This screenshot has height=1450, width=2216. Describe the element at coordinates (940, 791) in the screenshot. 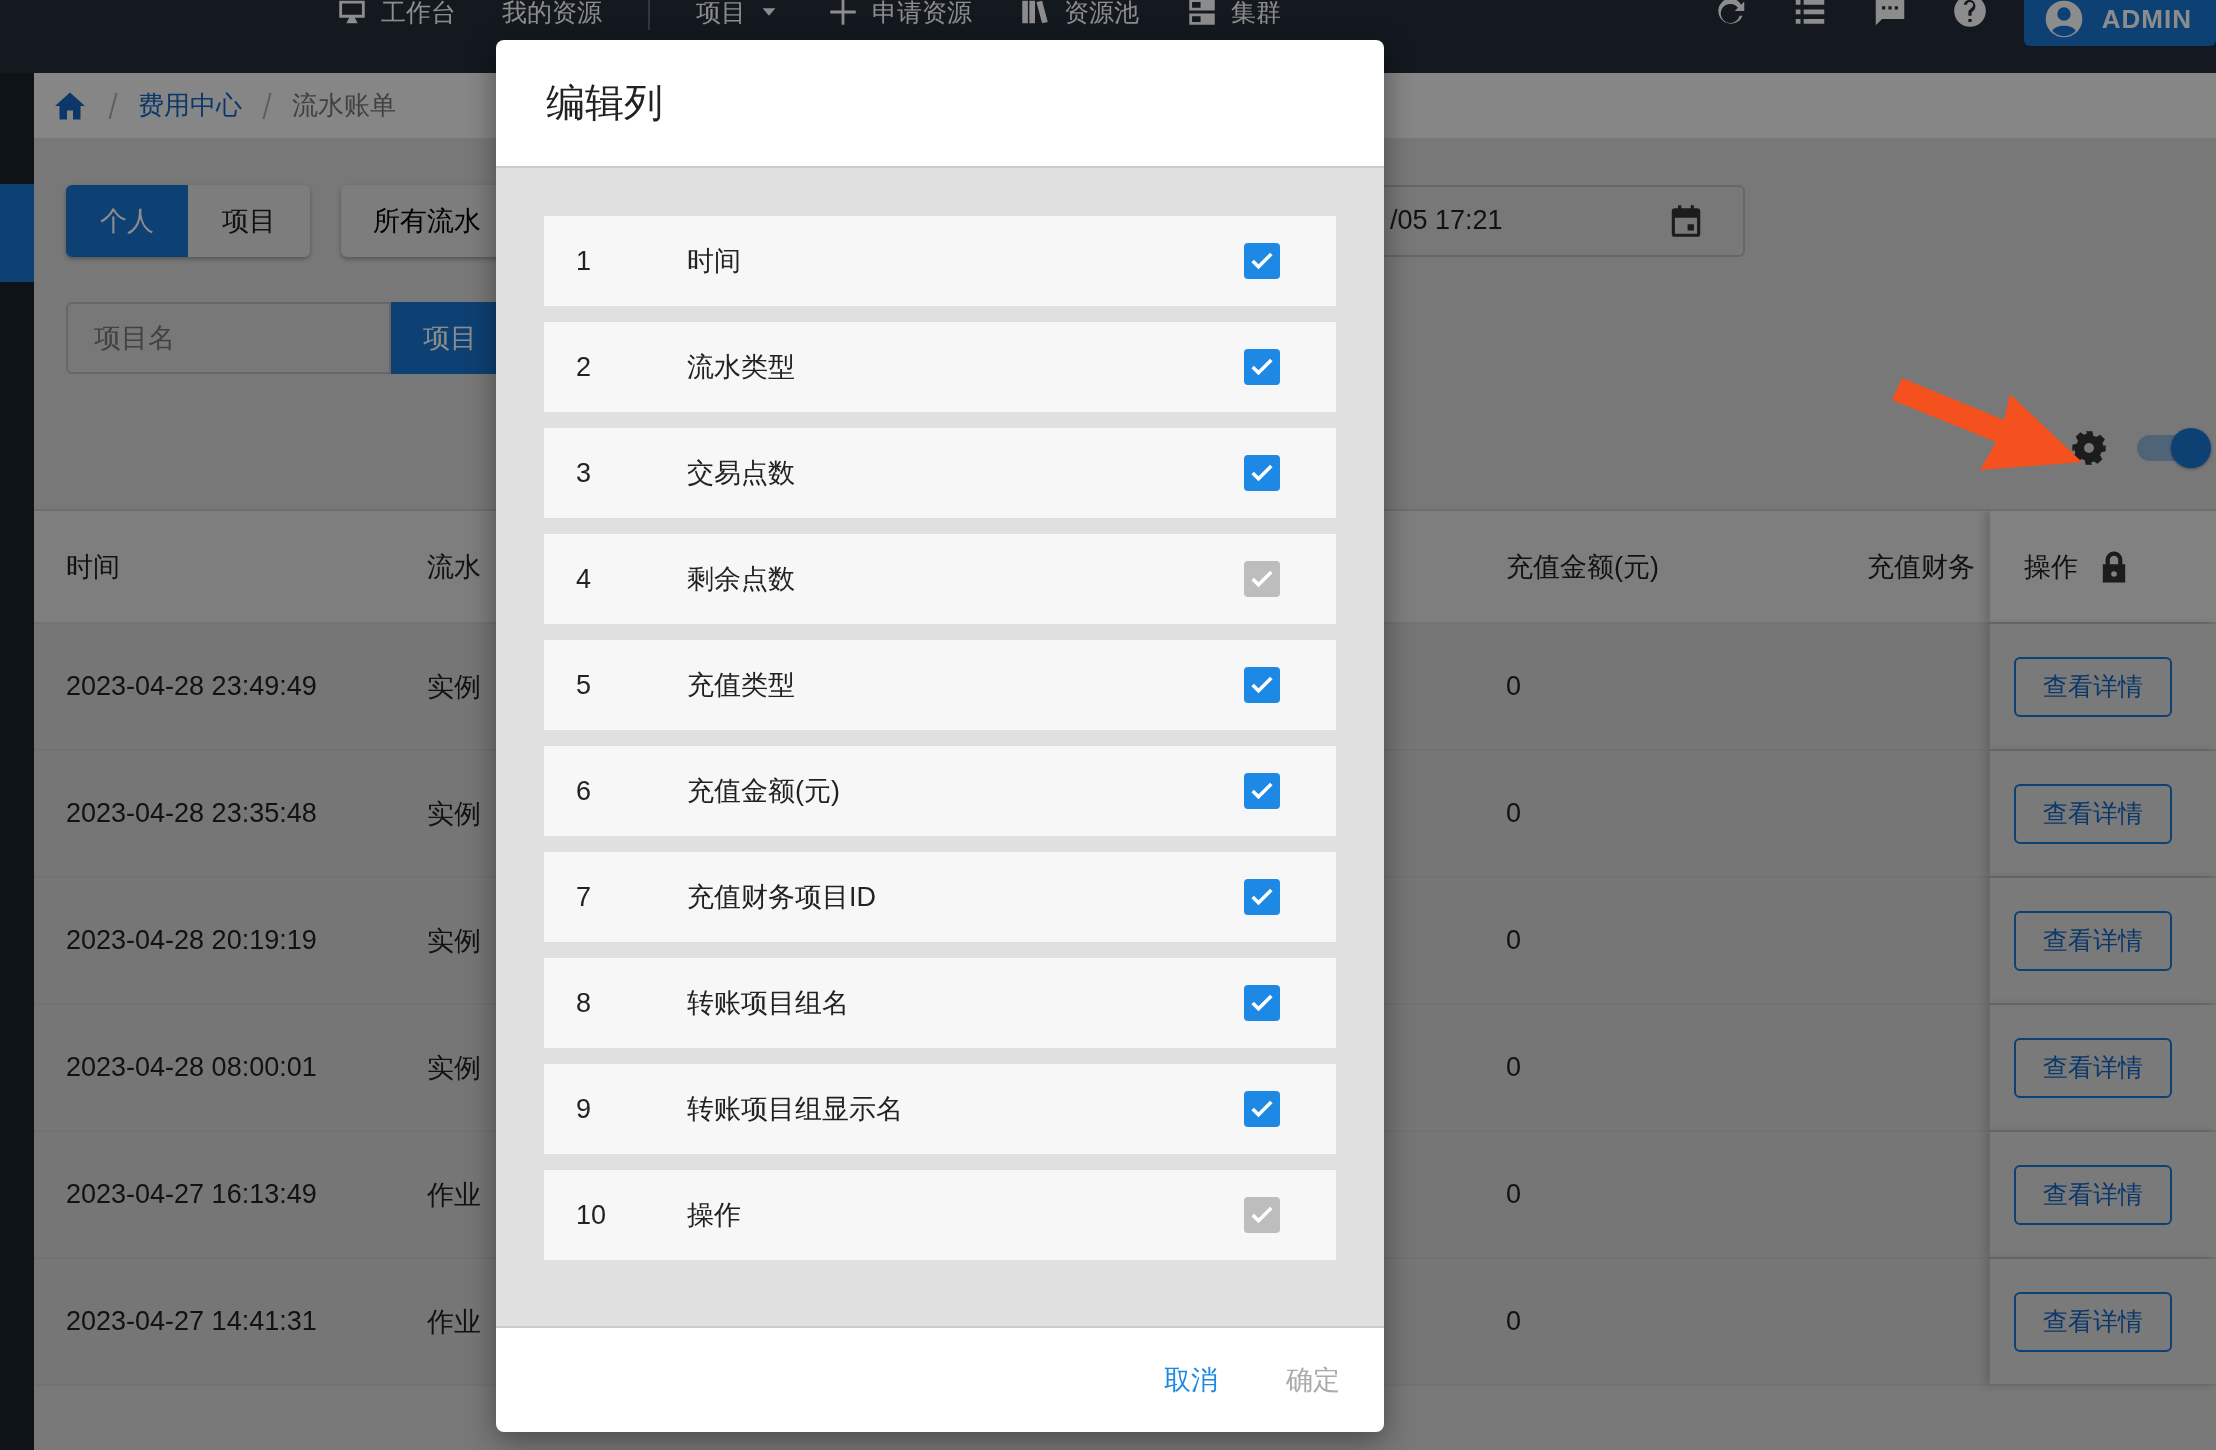

I see `column-option: 6 充值金额(元)` at that location.